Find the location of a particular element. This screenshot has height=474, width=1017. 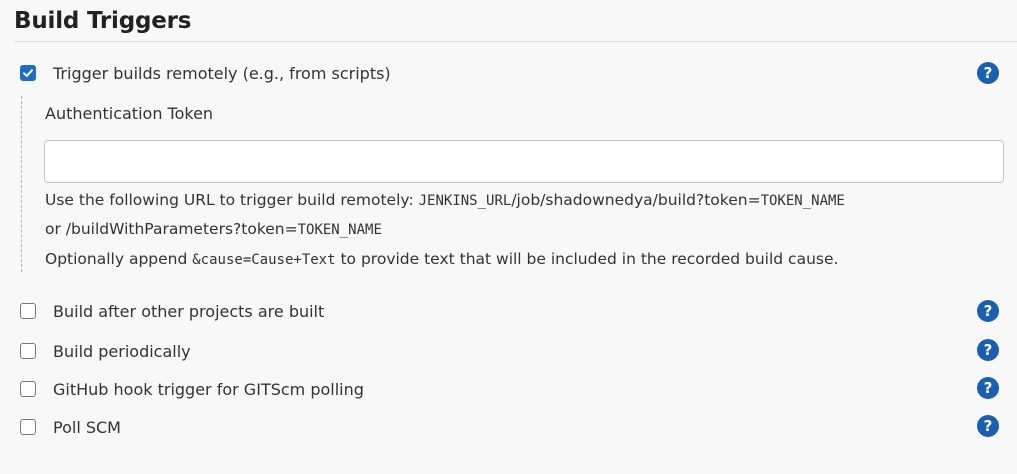

trigger-row: Poll SCM is located at coordinates (70, 427).